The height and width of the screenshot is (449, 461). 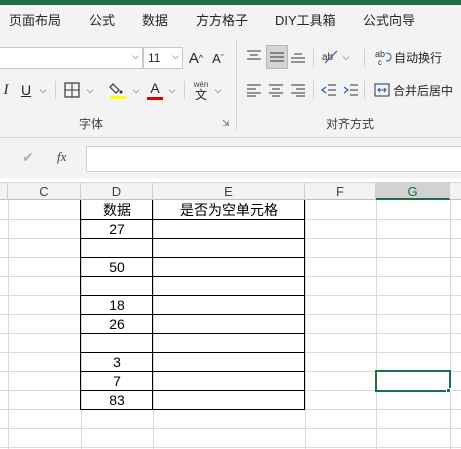 What do you see at coordinates (382, 90) in the screenshot?
I see `merge-cells-icon` at bounding box center [382, 90].